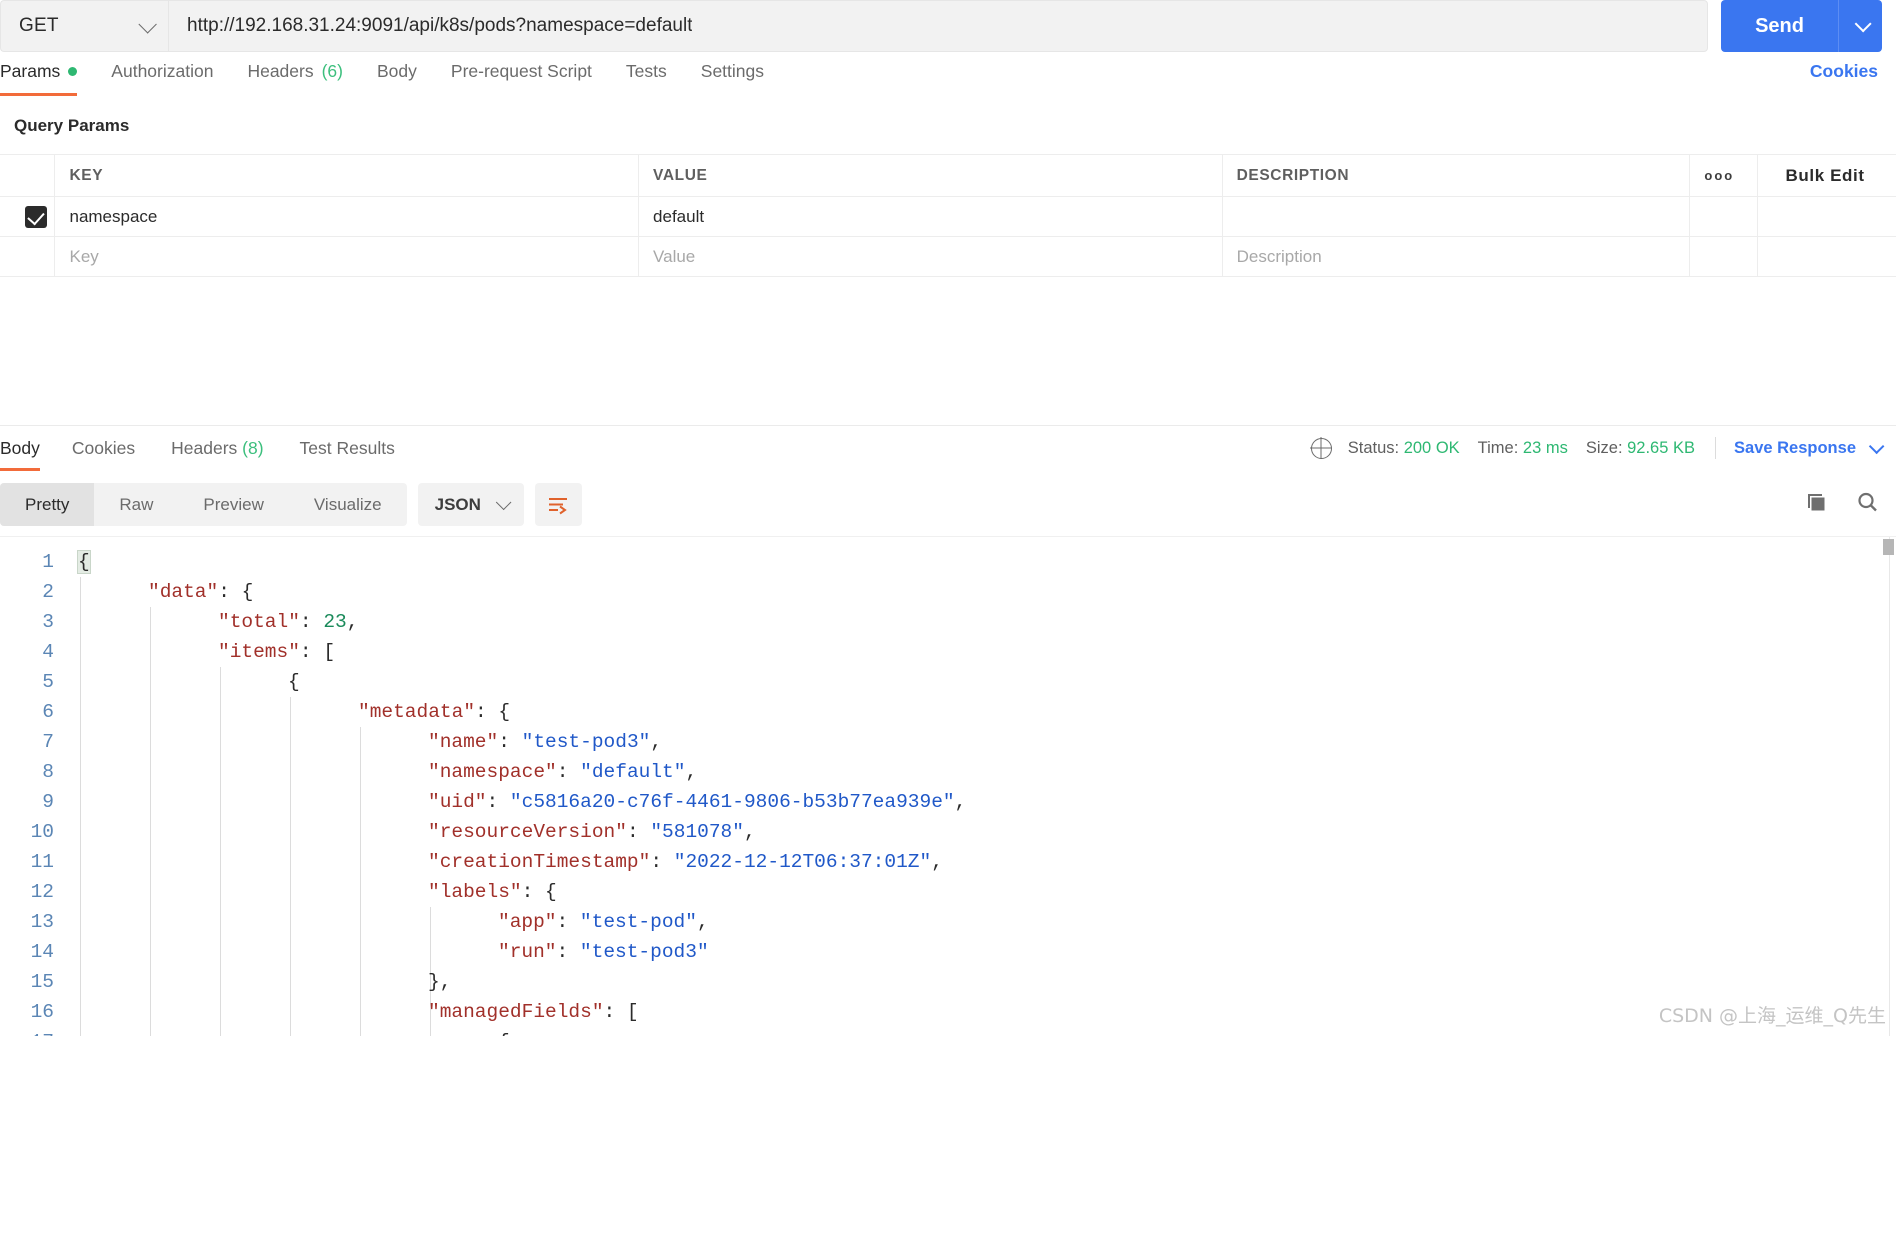  What do you see at coordinates (1844, 78) in the screenshot?
I see `cookies-link: Cookies` at bounding box center [1844, 78].